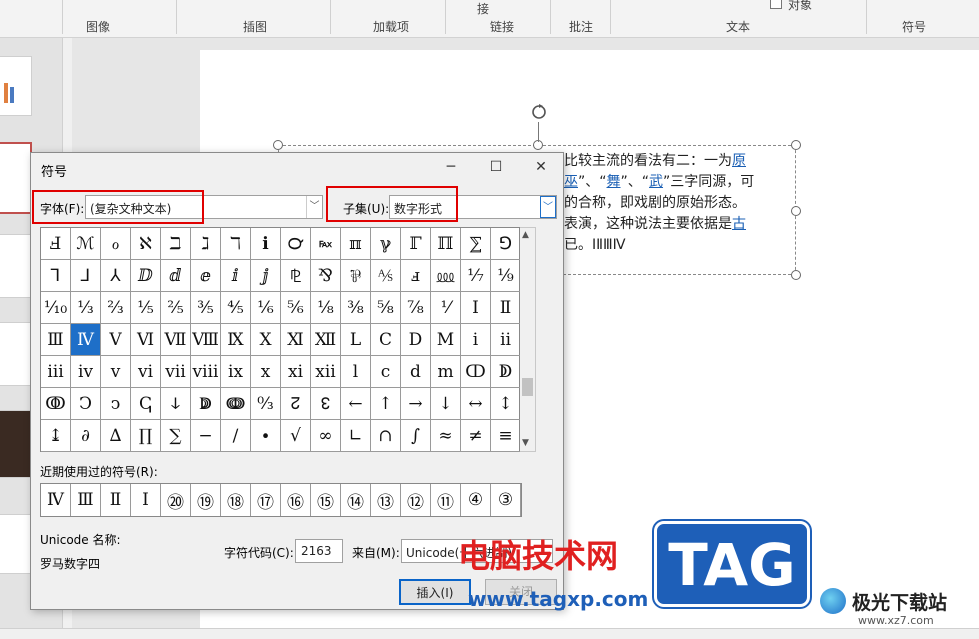 This screenshot has width=979, height=639. What do you see at coordinates (176, 436) in the screenshot?
I see `symbol-cell: ∑` at bounding box center [176, 436].